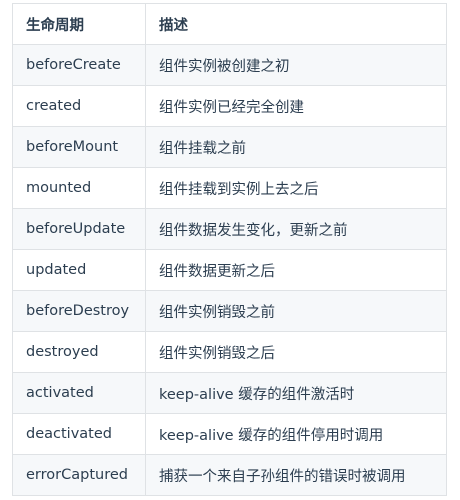 This screenshot has height=500, width=460. Describe the element at coordinates (296, 147) in the screenshot. I see `description-cell: 组件挂载之前` at that location.